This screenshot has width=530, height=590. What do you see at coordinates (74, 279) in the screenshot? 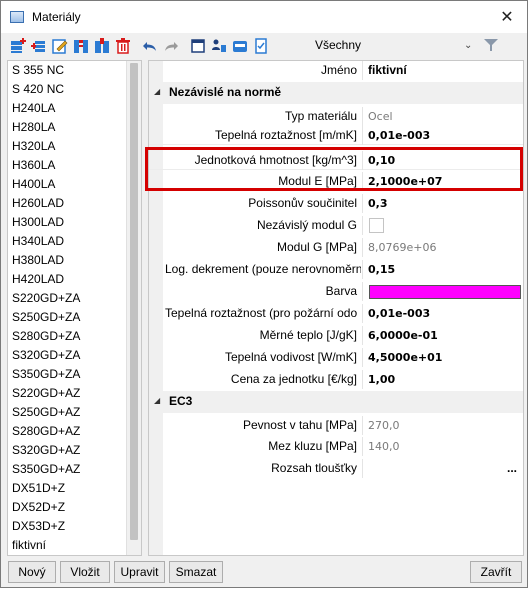
I see `material-list-item: H420LAD` at bounding box center [74, 279].